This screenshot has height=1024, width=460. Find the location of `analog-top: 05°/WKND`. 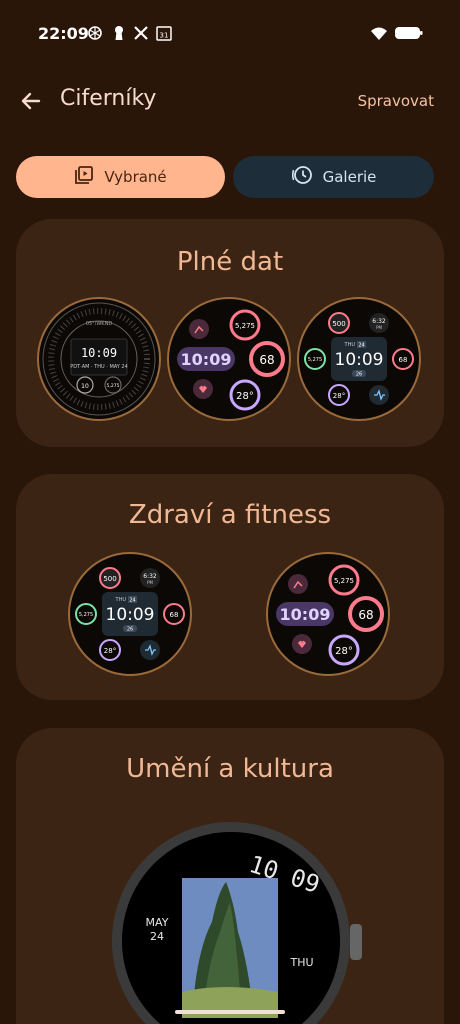

analog-top: 05°/WKND is located at coordinates (99, 324).